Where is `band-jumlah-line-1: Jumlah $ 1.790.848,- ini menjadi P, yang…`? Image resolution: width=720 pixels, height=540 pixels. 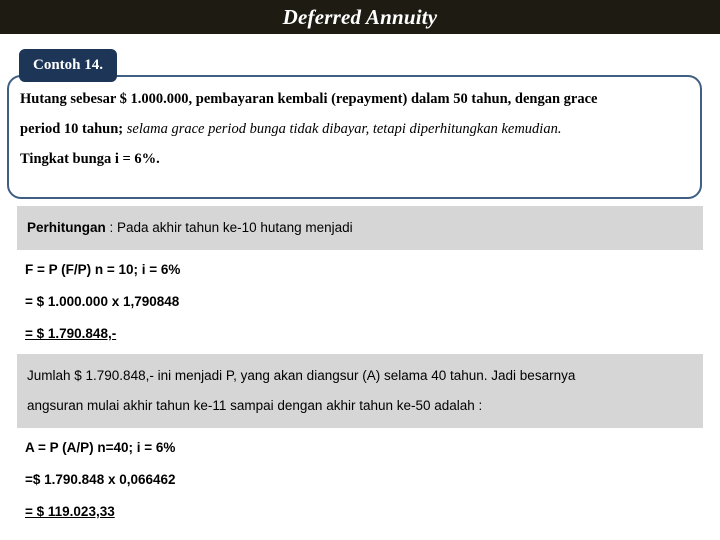
band-jumlah-line-1: Jumlah $ 1.790.848,- ini menjadi P, yang… is located at coordinates (301, 375).